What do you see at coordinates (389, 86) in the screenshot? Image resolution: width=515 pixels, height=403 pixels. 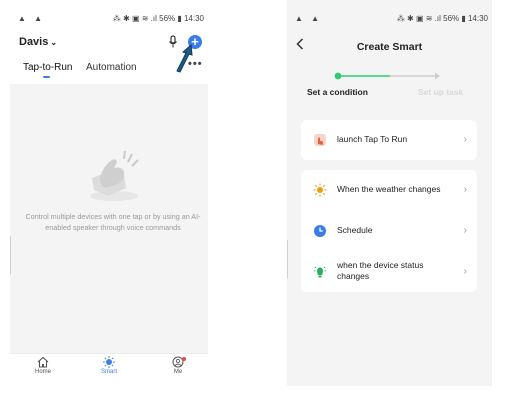 I see `step-progress: Set a condition Set up task` at bounding box center [389, 86].